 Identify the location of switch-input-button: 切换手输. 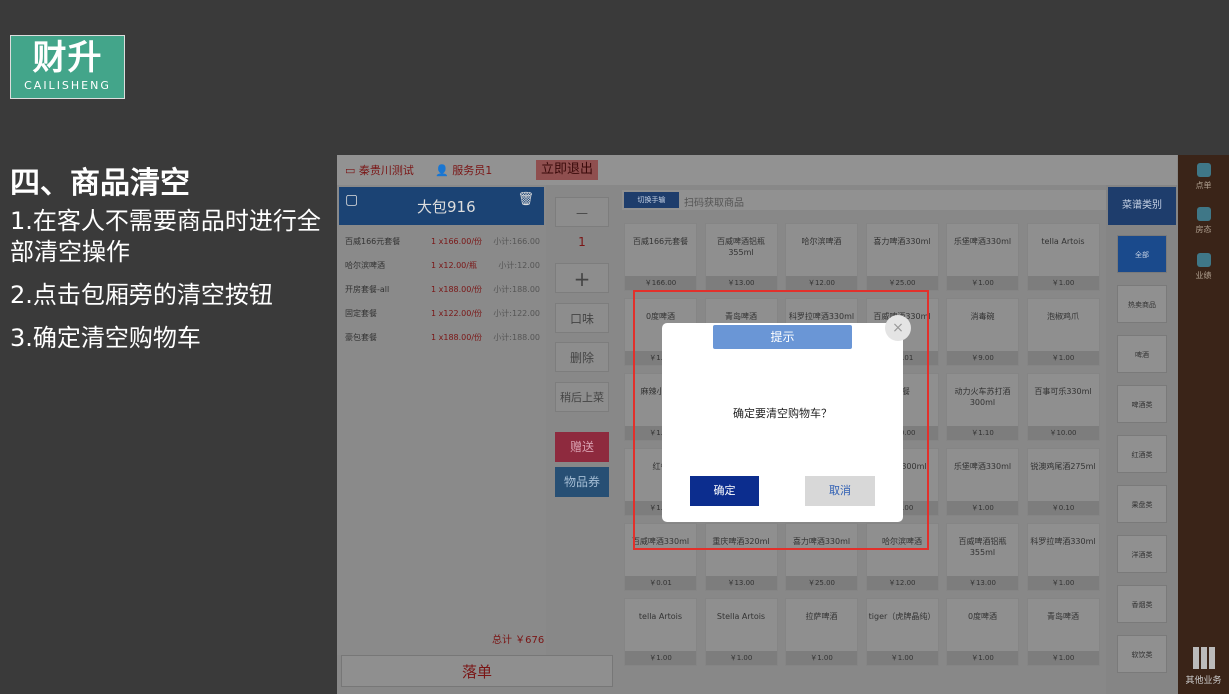
(651, 200).